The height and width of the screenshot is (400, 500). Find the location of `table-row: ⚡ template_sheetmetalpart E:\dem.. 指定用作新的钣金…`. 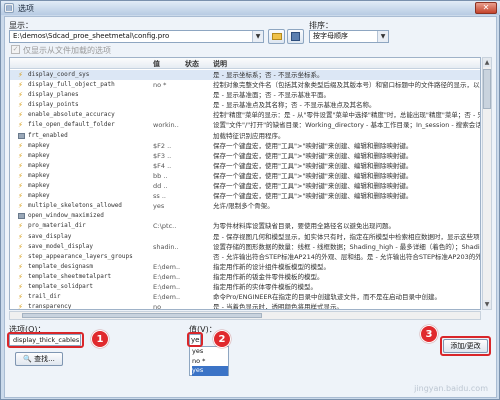

table-row: ⚡ template_sheetmetalpart E:\dem.. 指定用作新的钣金… is located at coordinates (245, 277).